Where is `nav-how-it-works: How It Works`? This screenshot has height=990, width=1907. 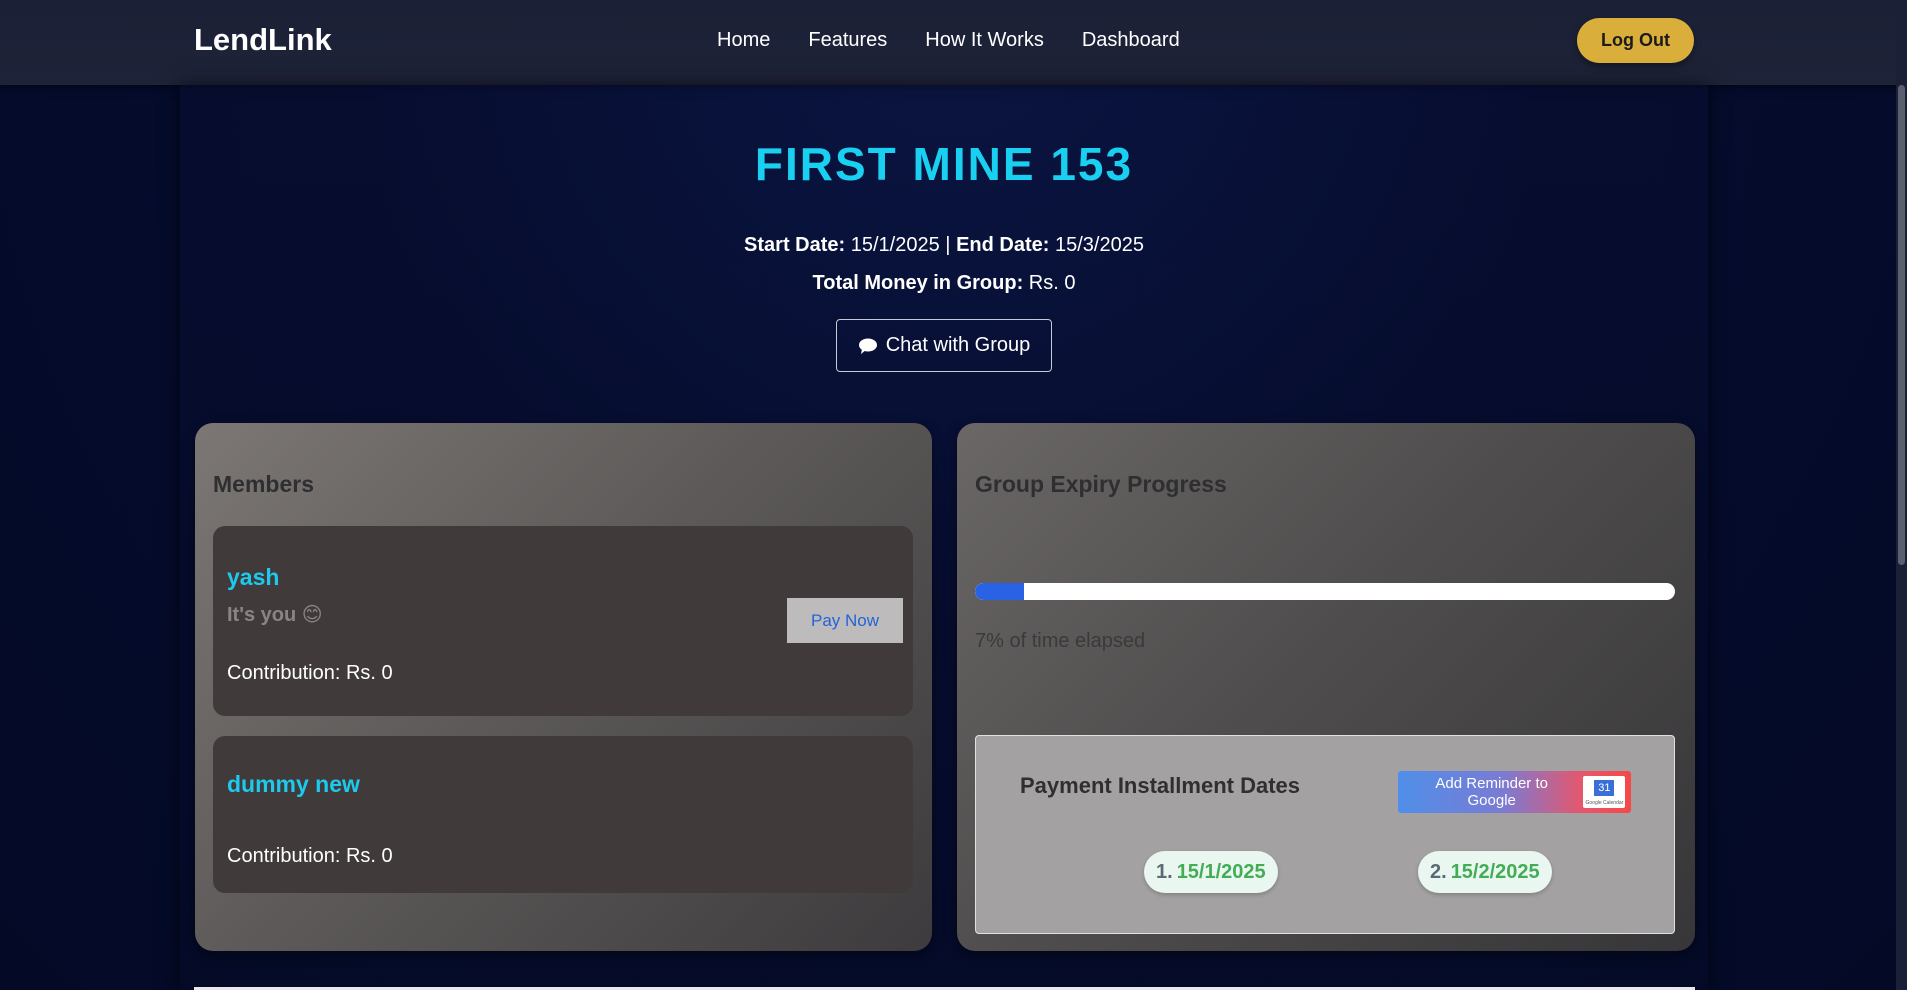 nav-how-it-works: How It Works is located at coordinates (984, 40).